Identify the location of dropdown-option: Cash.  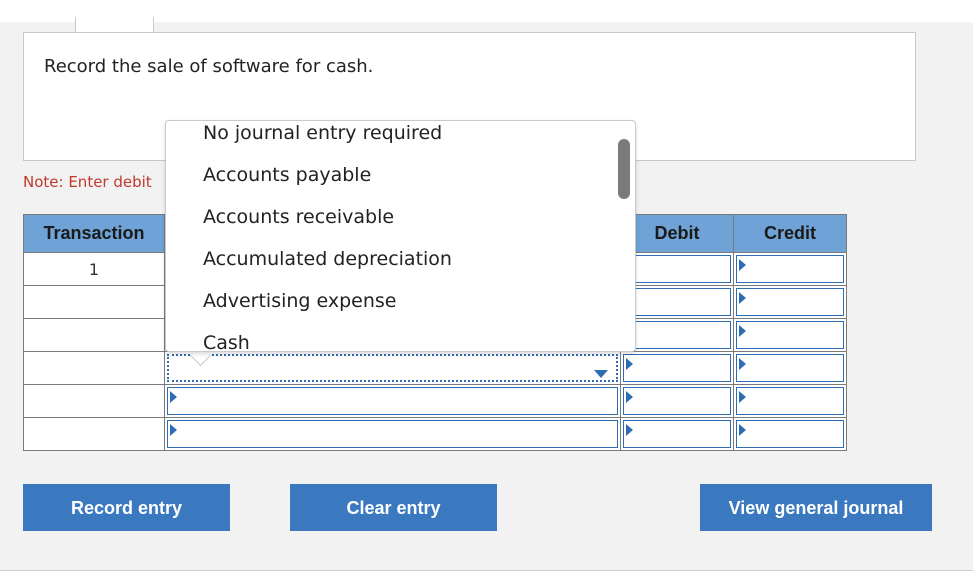
(226, 341).